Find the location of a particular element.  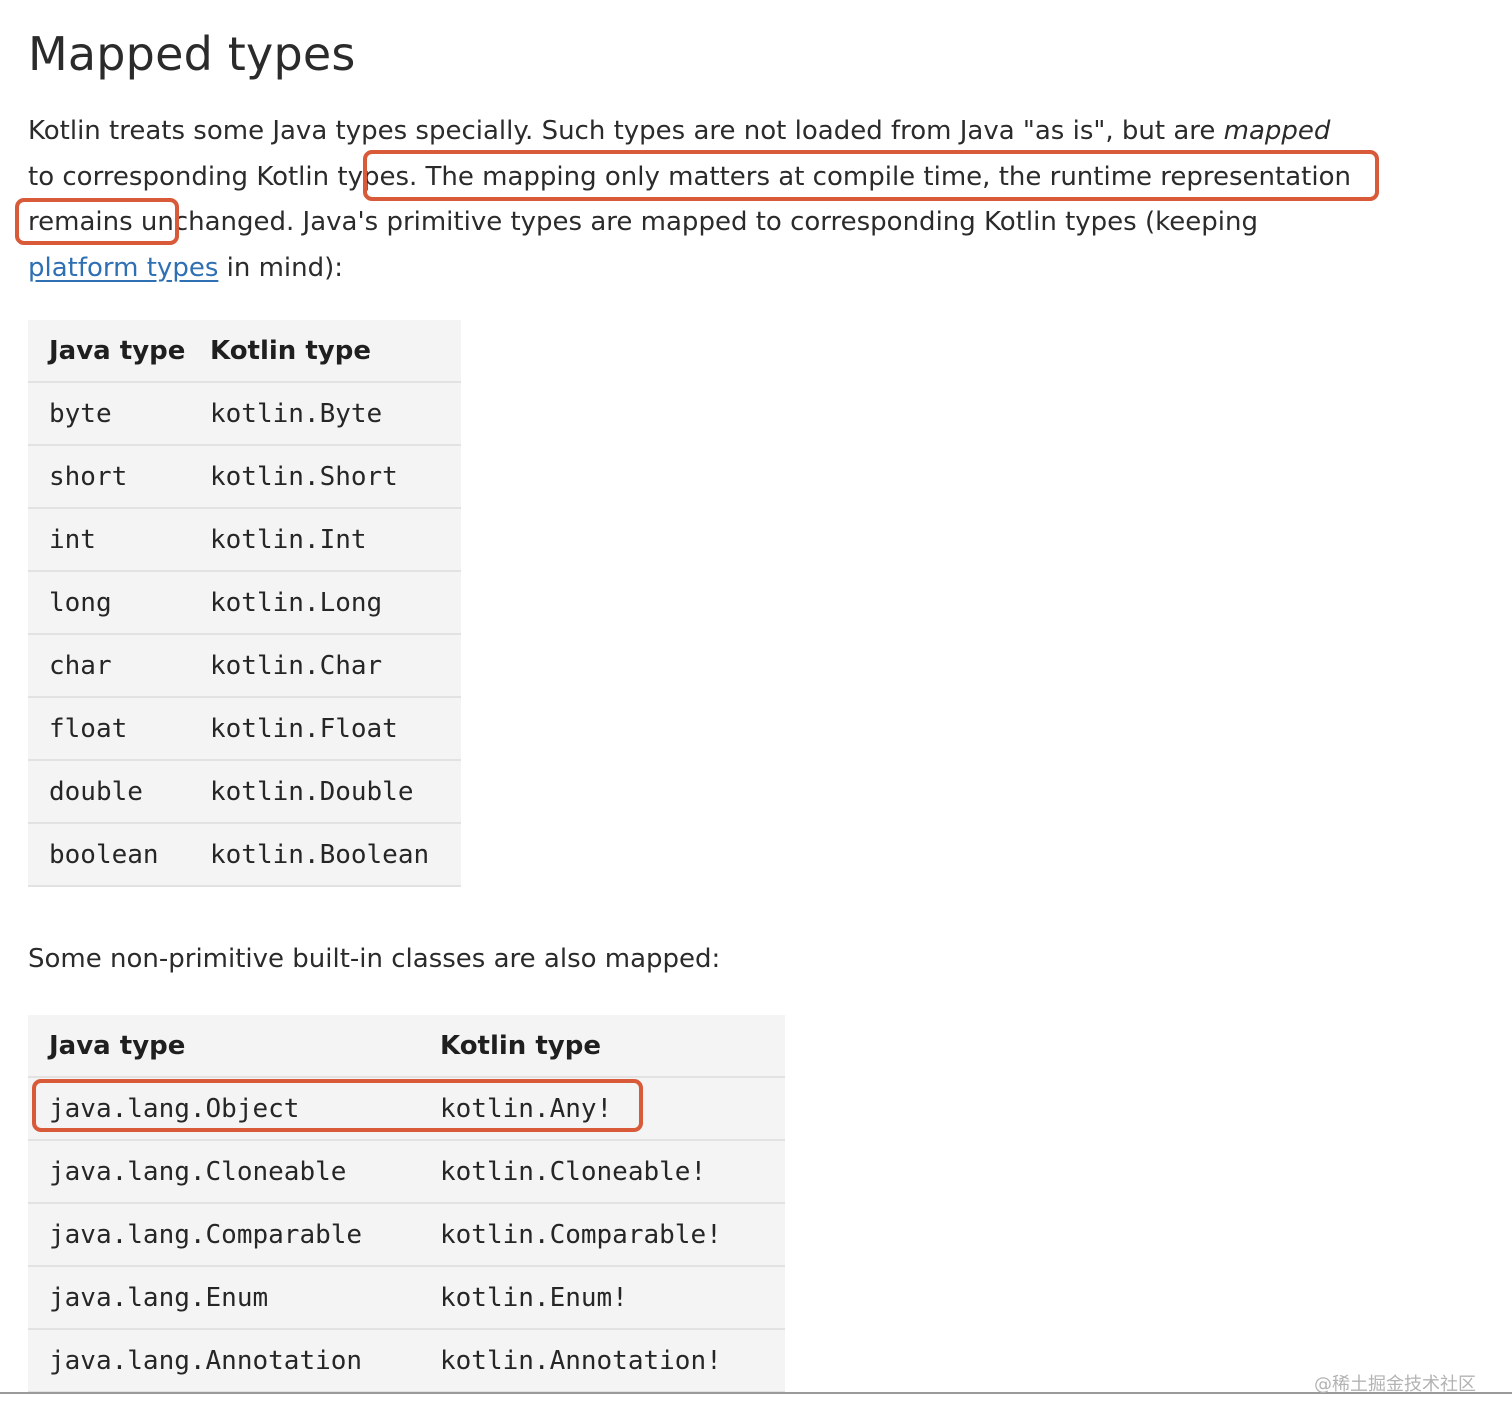

java-type-cell: boolean is located at coordinates (108, 855).